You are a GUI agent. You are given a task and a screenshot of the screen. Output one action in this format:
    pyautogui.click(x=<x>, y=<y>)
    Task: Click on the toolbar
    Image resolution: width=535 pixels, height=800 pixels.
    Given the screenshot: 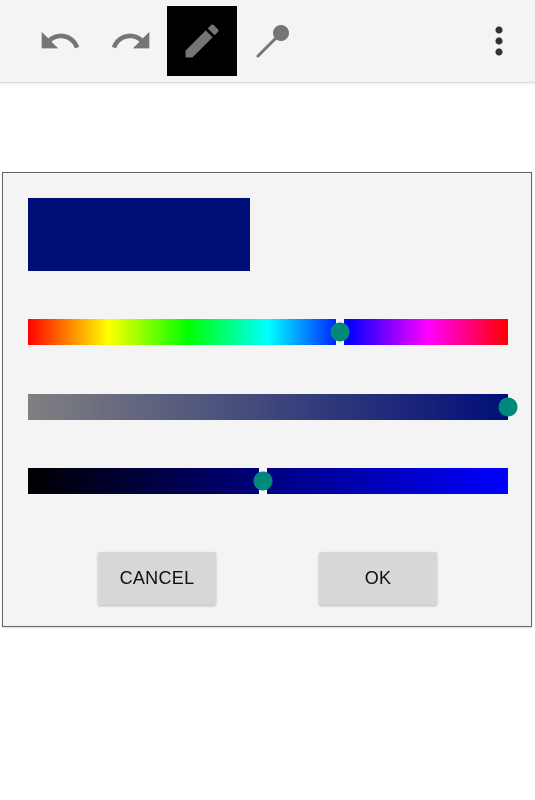 What is the action you would take?
    pyautogui.click(x=267, y=41)
    